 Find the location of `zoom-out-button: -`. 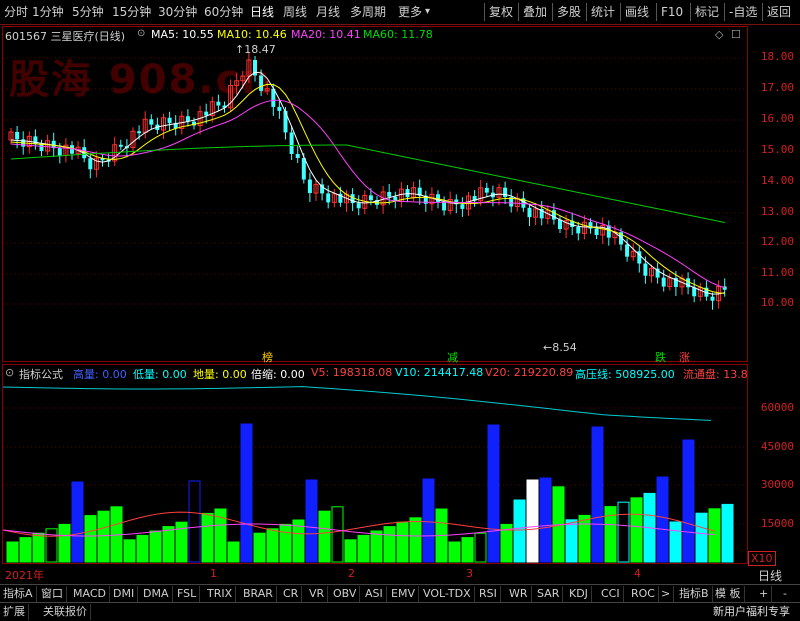

zoom-out-button: - is located at coordinates (785, 594).